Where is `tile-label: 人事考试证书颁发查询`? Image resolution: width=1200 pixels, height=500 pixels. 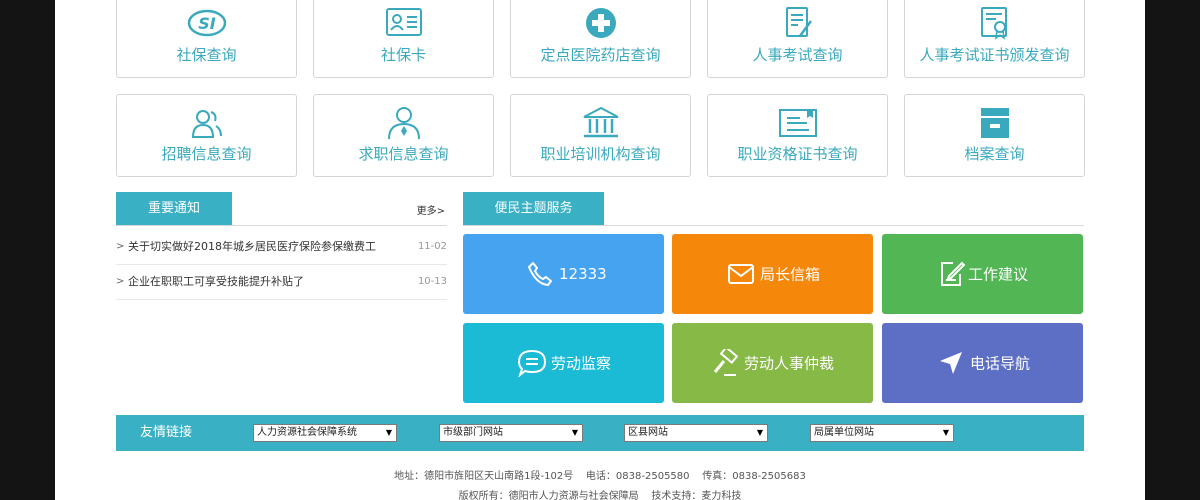 tile-label: 人事考试证书颁发查询 is located at coordinates (994, 55).